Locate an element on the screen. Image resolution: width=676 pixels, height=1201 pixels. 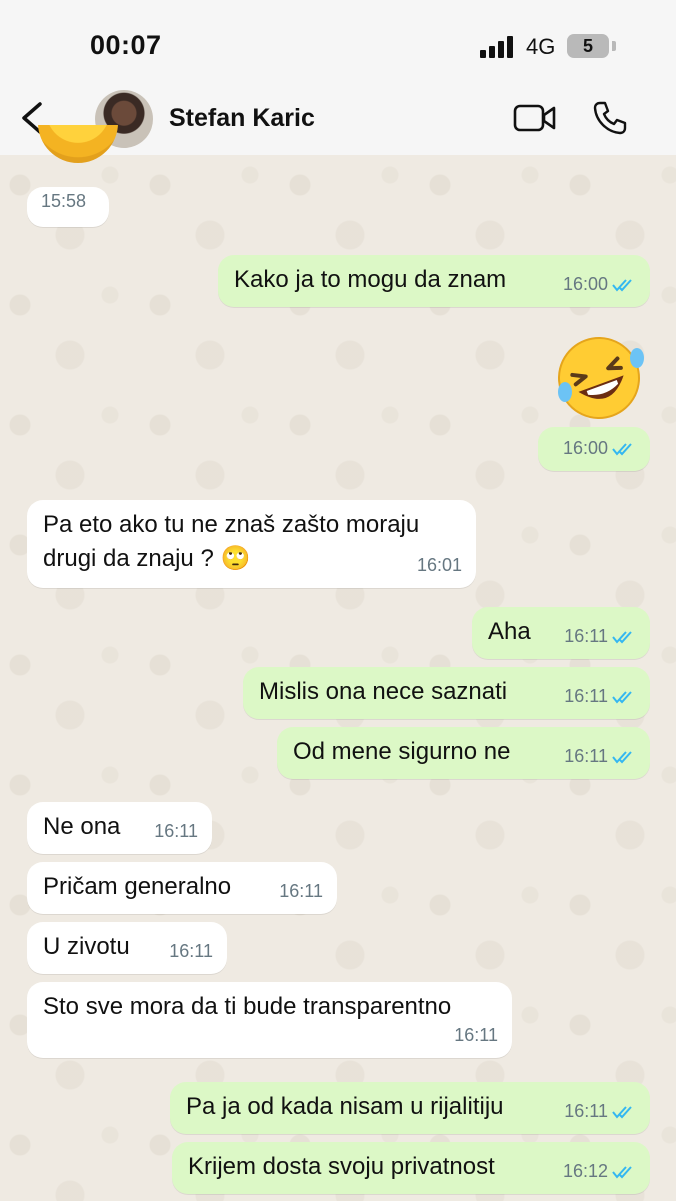
battery-icon: 5 is located at coordinates (588, 46).